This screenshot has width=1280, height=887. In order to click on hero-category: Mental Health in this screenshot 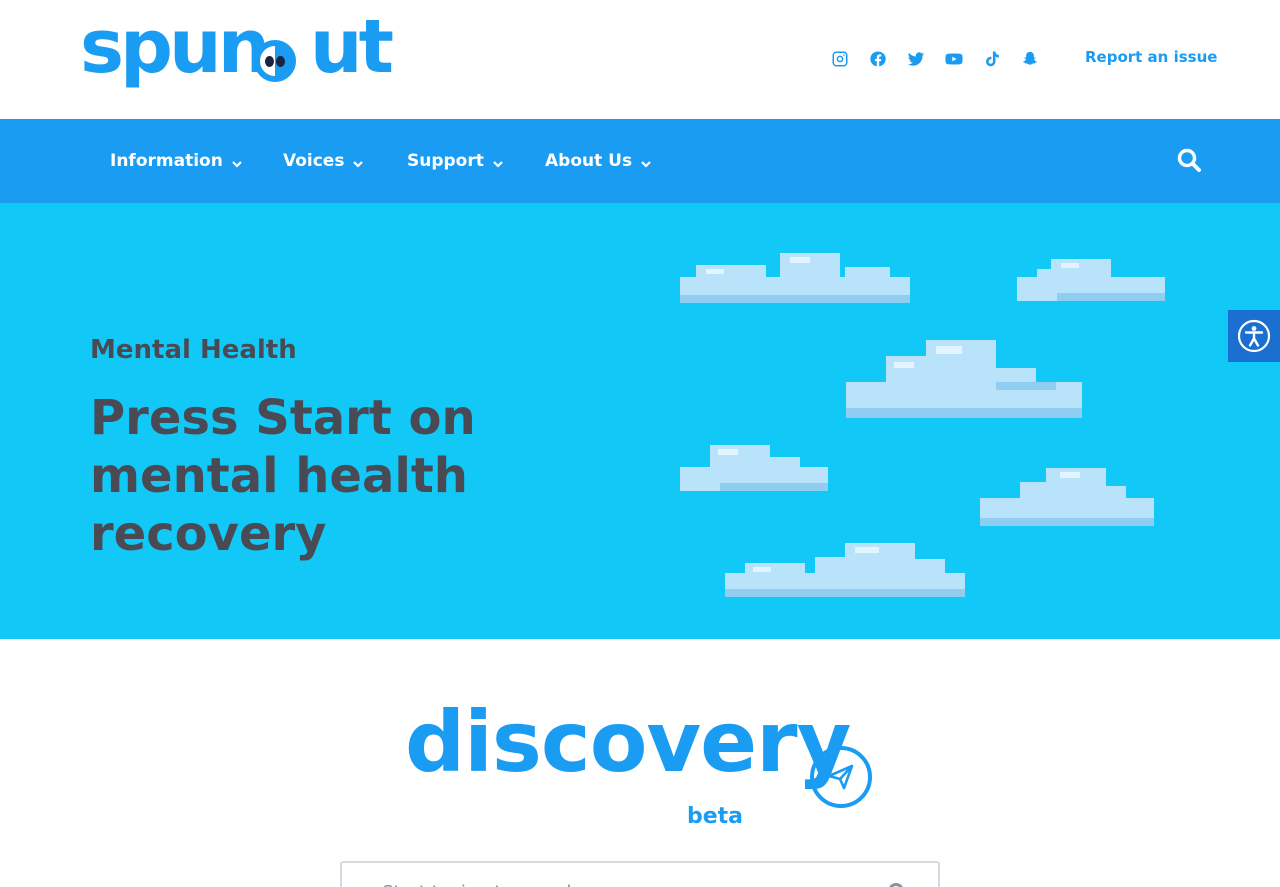, I will do `click(193, 350)`.